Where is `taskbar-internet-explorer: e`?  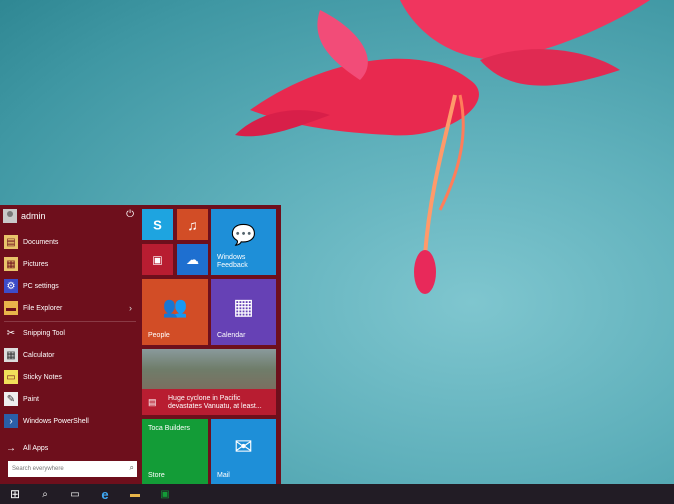
taskbar-internet-explorer: e is located at coordinates (105, 494).